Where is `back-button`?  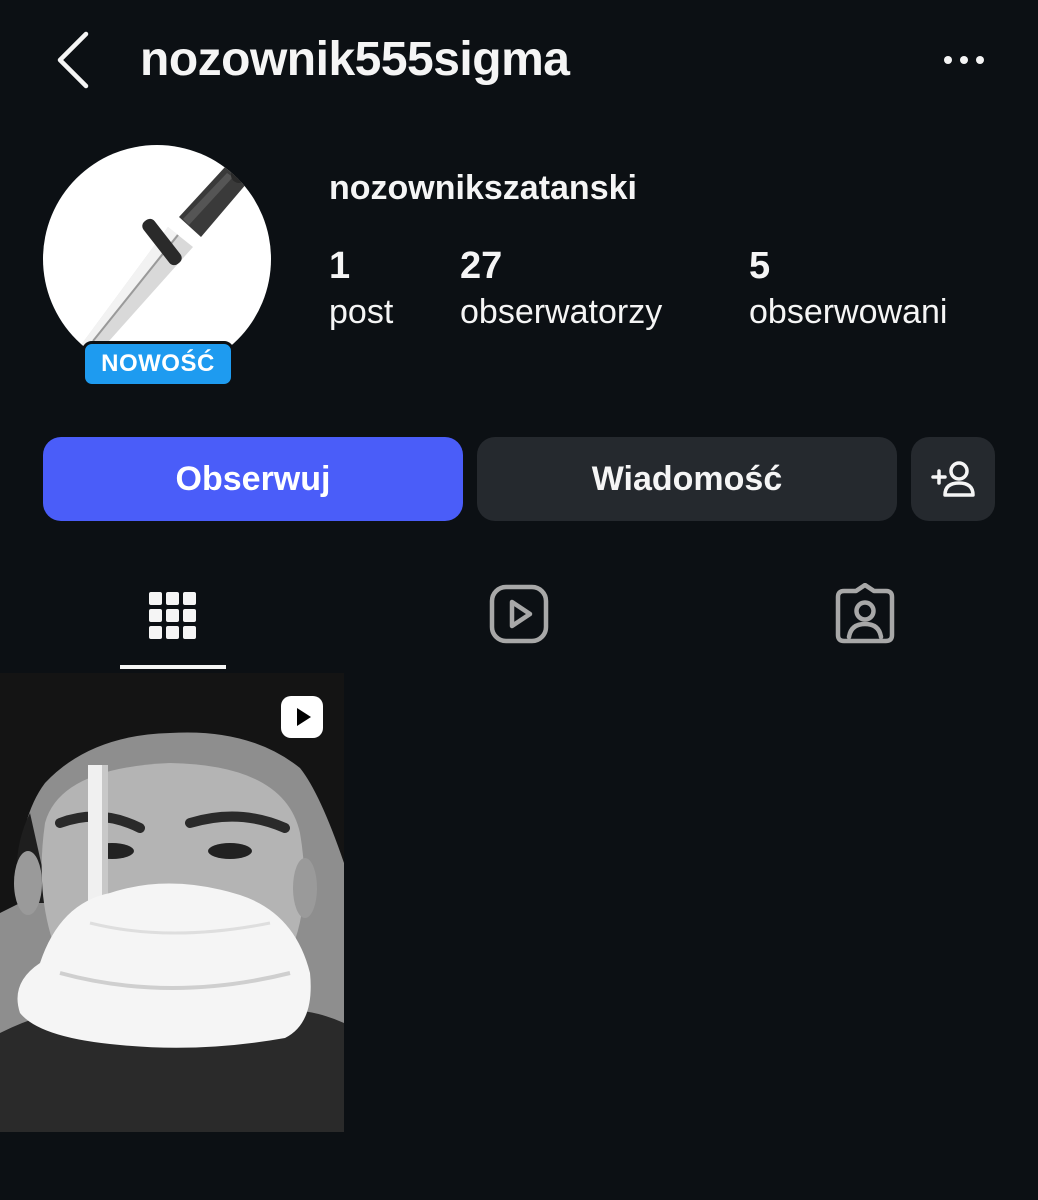
back-button is located at coordinates (75, 60).